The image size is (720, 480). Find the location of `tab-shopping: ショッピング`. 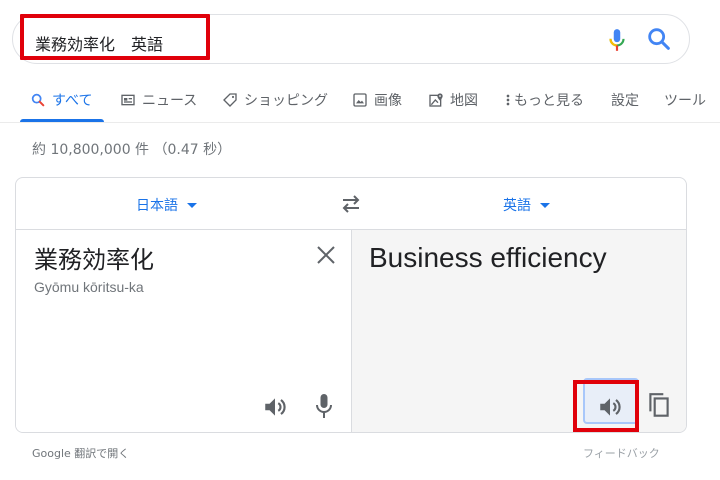

tab-shopping: ショッピング is located at coordinates (275, 108).